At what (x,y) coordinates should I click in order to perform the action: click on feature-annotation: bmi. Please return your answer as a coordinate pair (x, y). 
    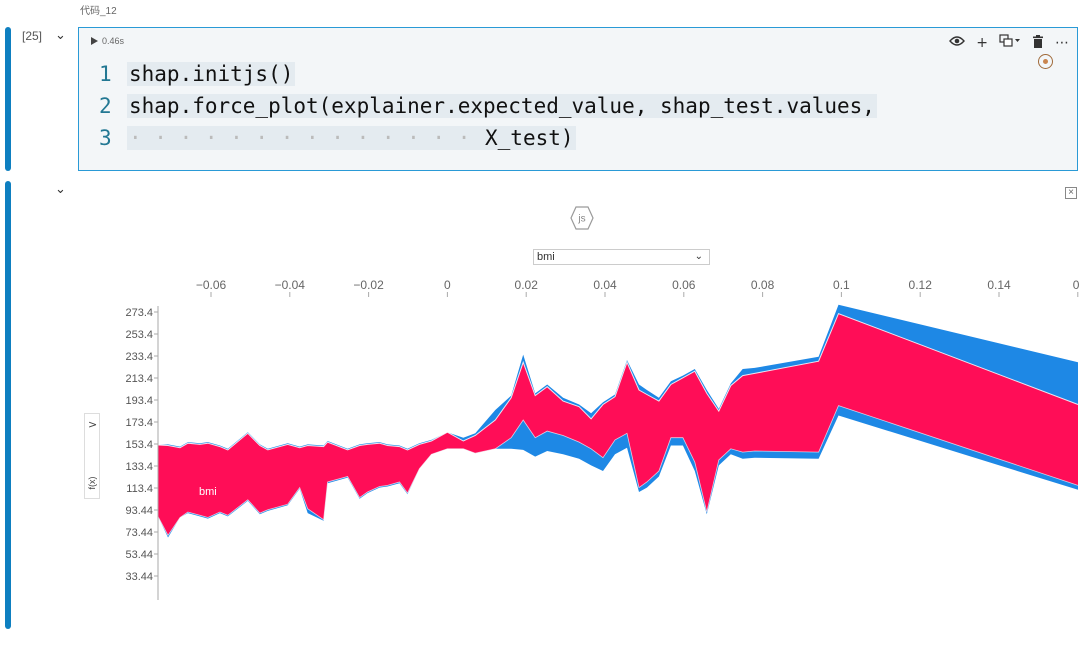
    Looking at the image, I should click on (208, 492).